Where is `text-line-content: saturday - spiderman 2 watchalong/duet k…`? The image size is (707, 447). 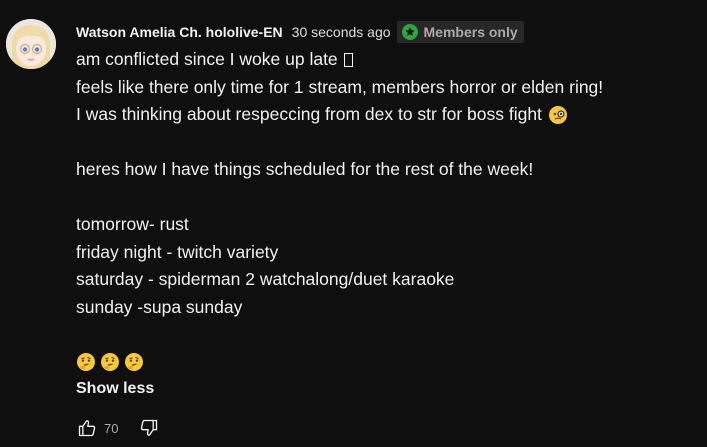 text-line-content: saturday - spiderman 2 watchalong/duet k… is located at coordinates (265, 279).